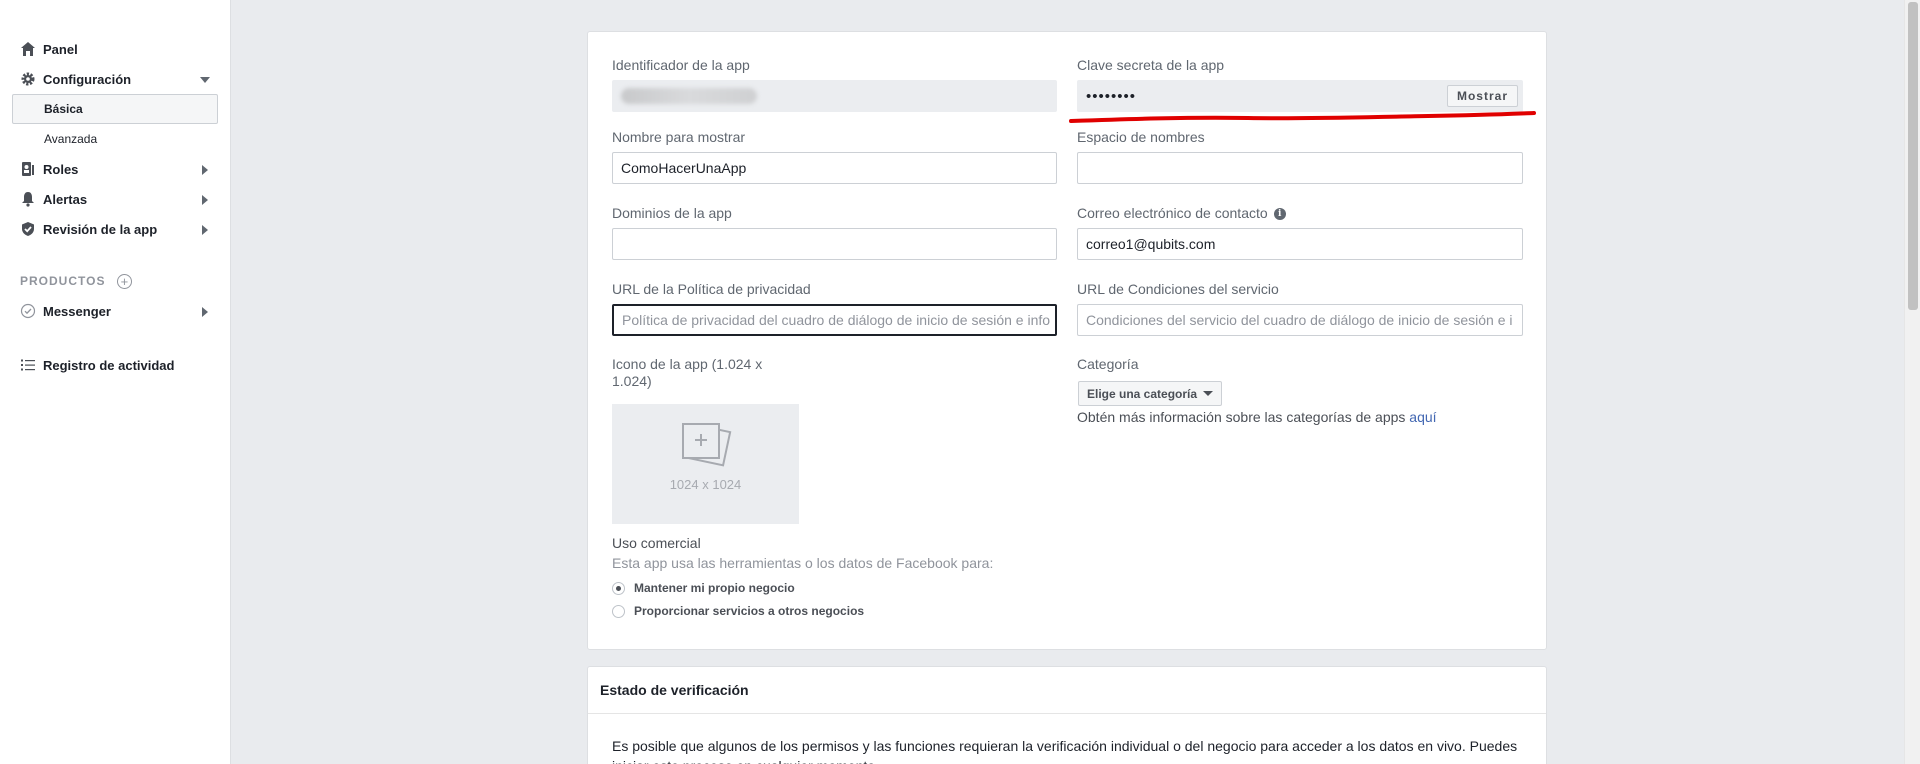 The width and height of the screenshot is (1920, 764). I want to click on sidebar-item-label: Panel, so click(60, 49).